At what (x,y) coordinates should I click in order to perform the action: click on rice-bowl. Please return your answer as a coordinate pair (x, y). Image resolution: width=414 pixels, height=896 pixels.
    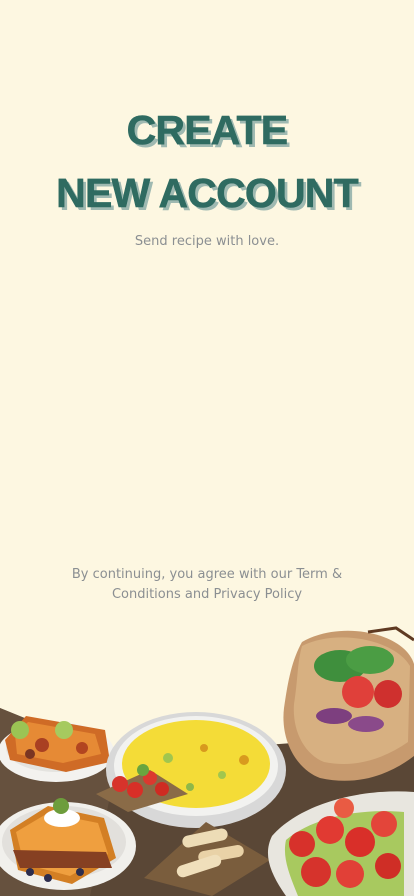
    Looking at the image, I should click on (196, 770).